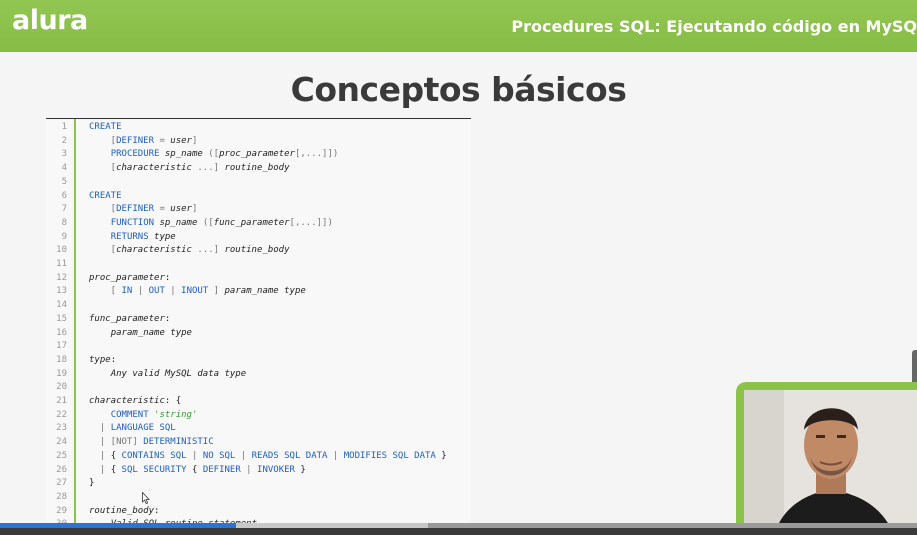 The height and width of the screenshot is (535, 917). Describe the element at coordinates (258, 183) in the screenshot. I see `code-line: 5` at that location.